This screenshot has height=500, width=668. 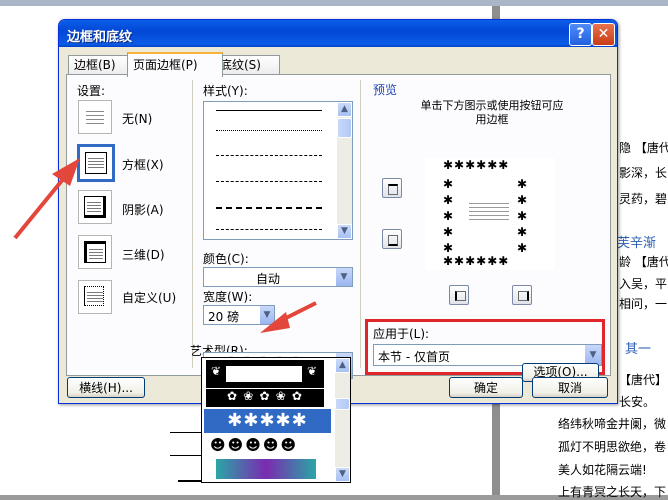 I want to click on top-border-icon, so click(x=393, y=189).